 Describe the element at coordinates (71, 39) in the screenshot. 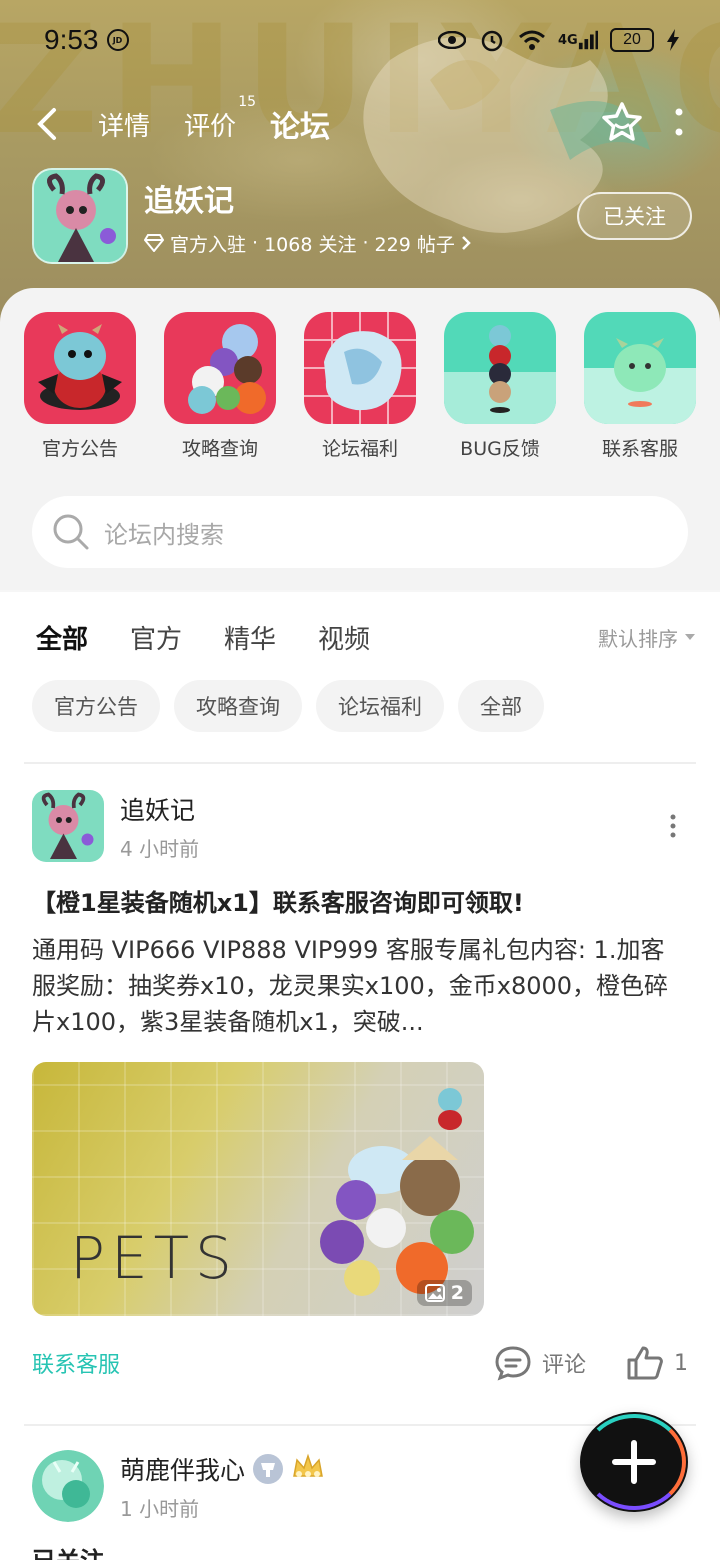

I see `status-time: 9:53` at that location.